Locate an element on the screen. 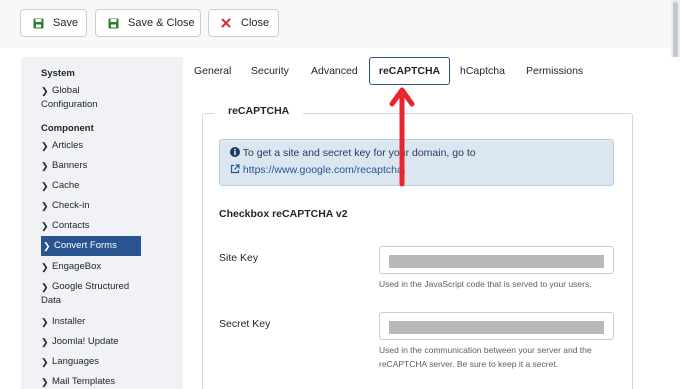 This screenshot has width=680, height=389. sidebar-item-banners: ❯ Banners is located at coordinates (101, 166).